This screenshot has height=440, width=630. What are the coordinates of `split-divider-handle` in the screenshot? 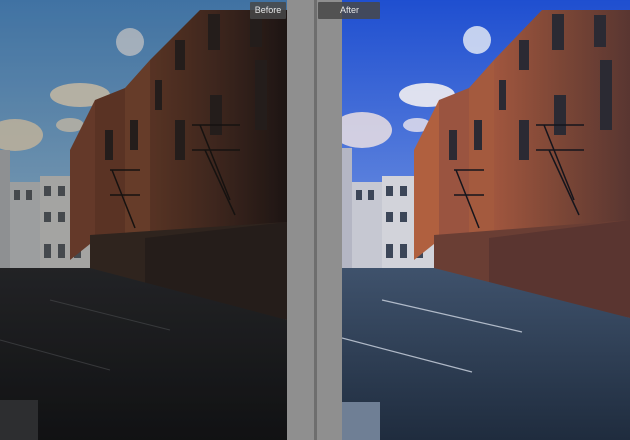 It's located at (315, 220).